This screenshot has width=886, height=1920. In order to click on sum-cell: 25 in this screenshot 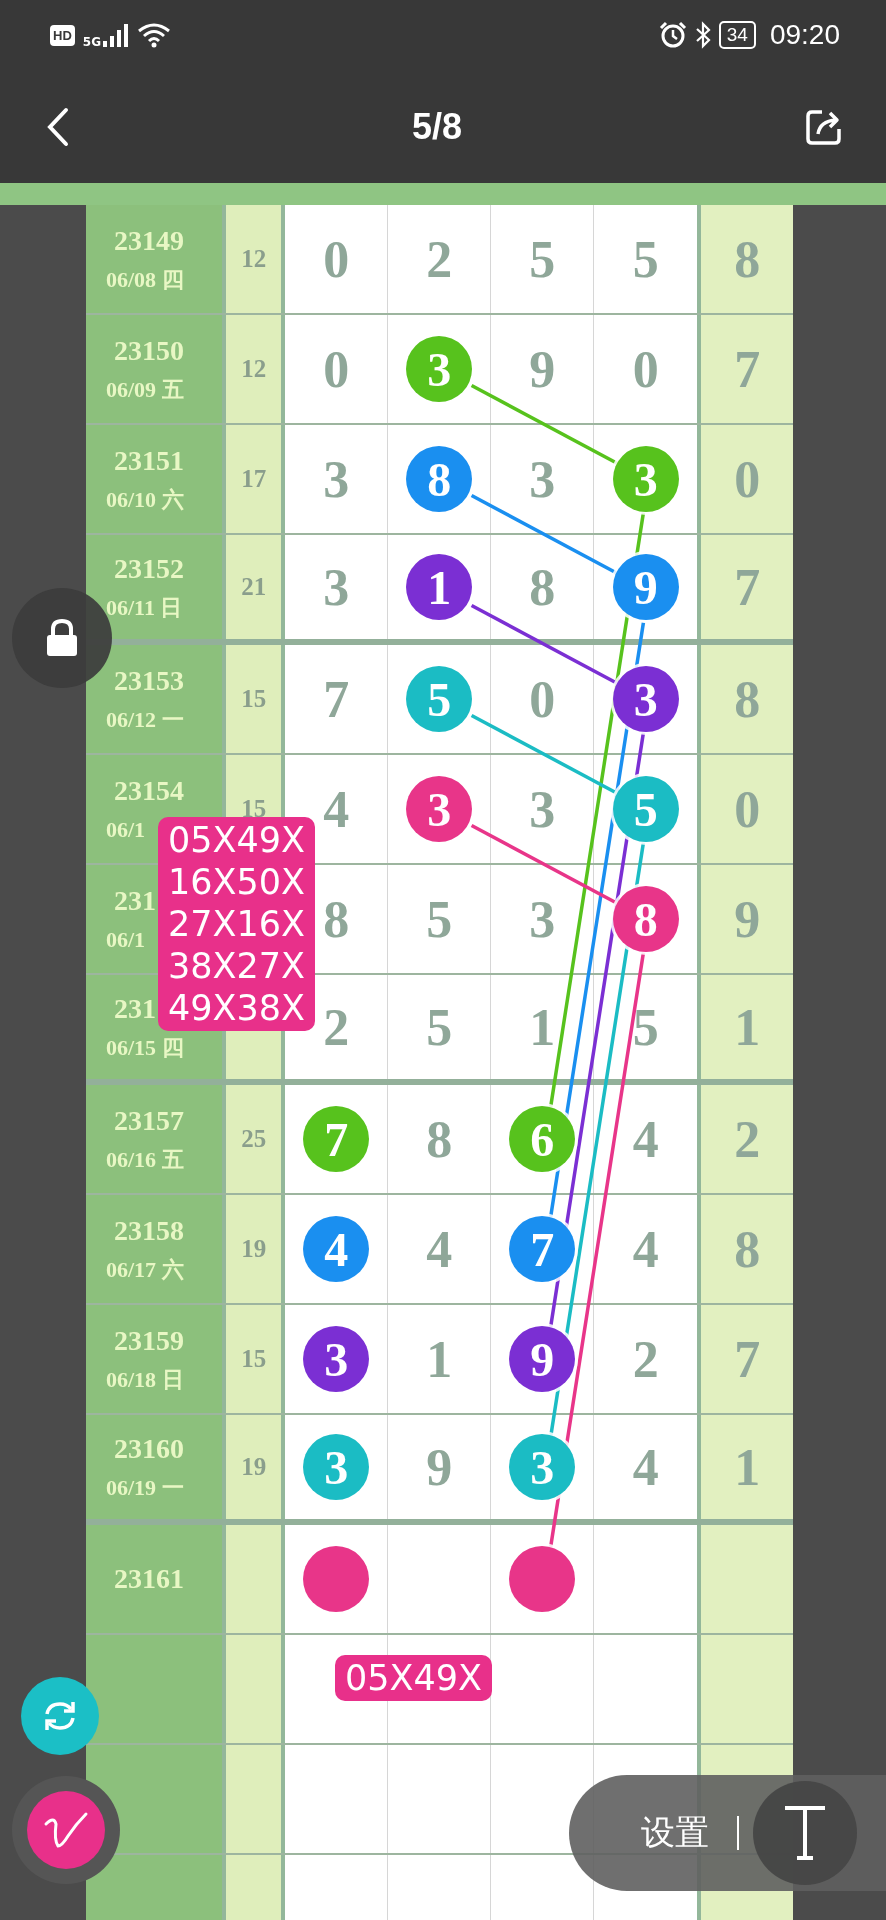, I will do `click(254, 1139)`.